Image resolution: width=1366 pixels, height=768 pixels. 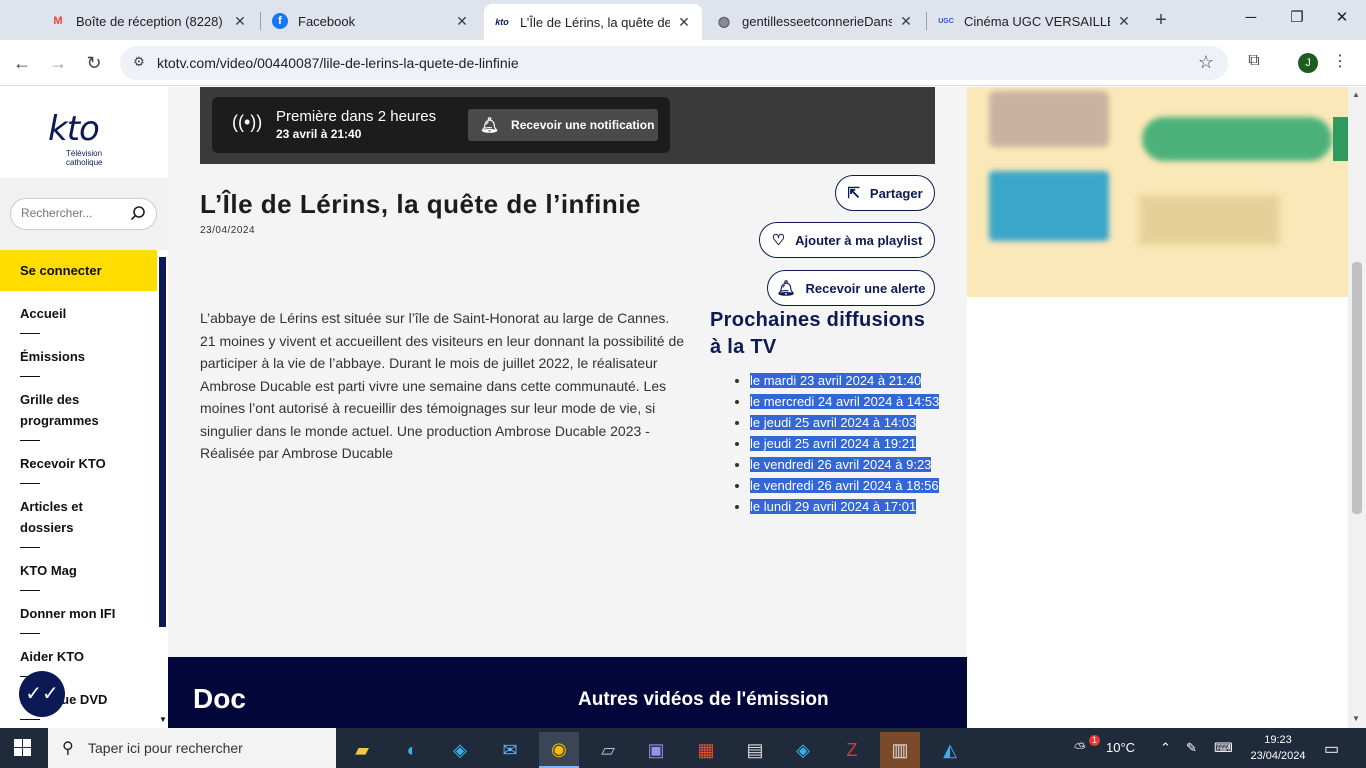 What do you see at coordinates (851, 288) in the screenshot?
I see `alert-button: 🔔︎ Recevoir une alerte` at bounding box center [851, 288].